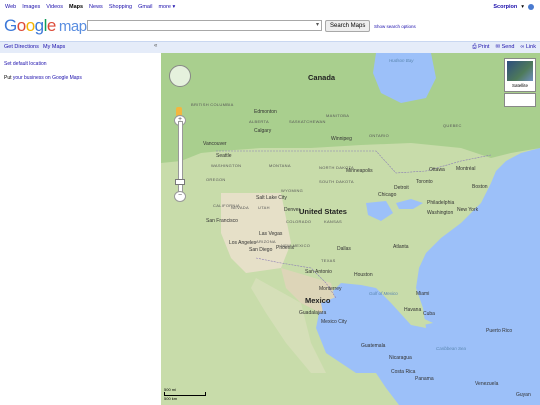  I want to click on nav-gmail: Gmail, so click(145, 7).